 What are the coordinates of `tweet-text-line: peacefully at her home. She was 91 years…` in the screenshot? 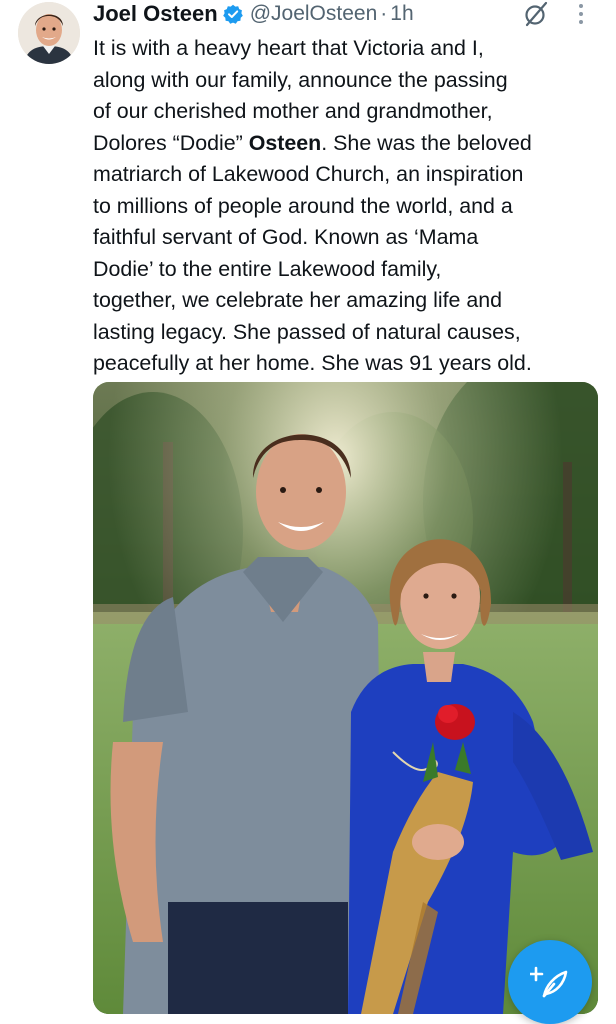 It's located at (312, 363).